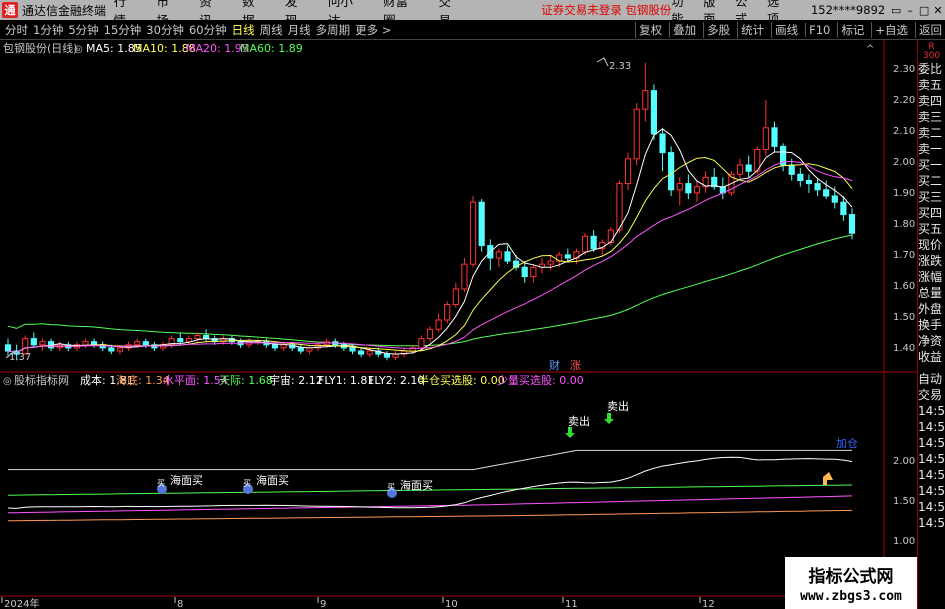 Image resolution: width=945 pixels, height=609 pixels. I want to click on minimize-icon: –, so click(910, 10).